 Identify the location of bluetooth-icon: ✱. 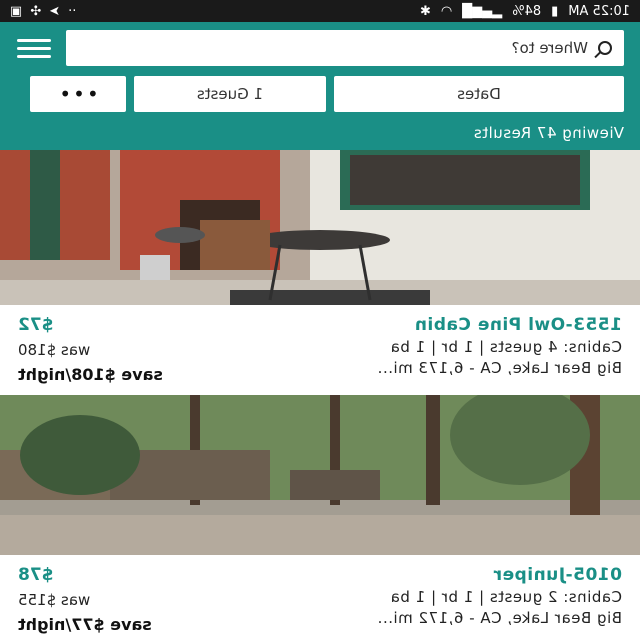
(425, 11).